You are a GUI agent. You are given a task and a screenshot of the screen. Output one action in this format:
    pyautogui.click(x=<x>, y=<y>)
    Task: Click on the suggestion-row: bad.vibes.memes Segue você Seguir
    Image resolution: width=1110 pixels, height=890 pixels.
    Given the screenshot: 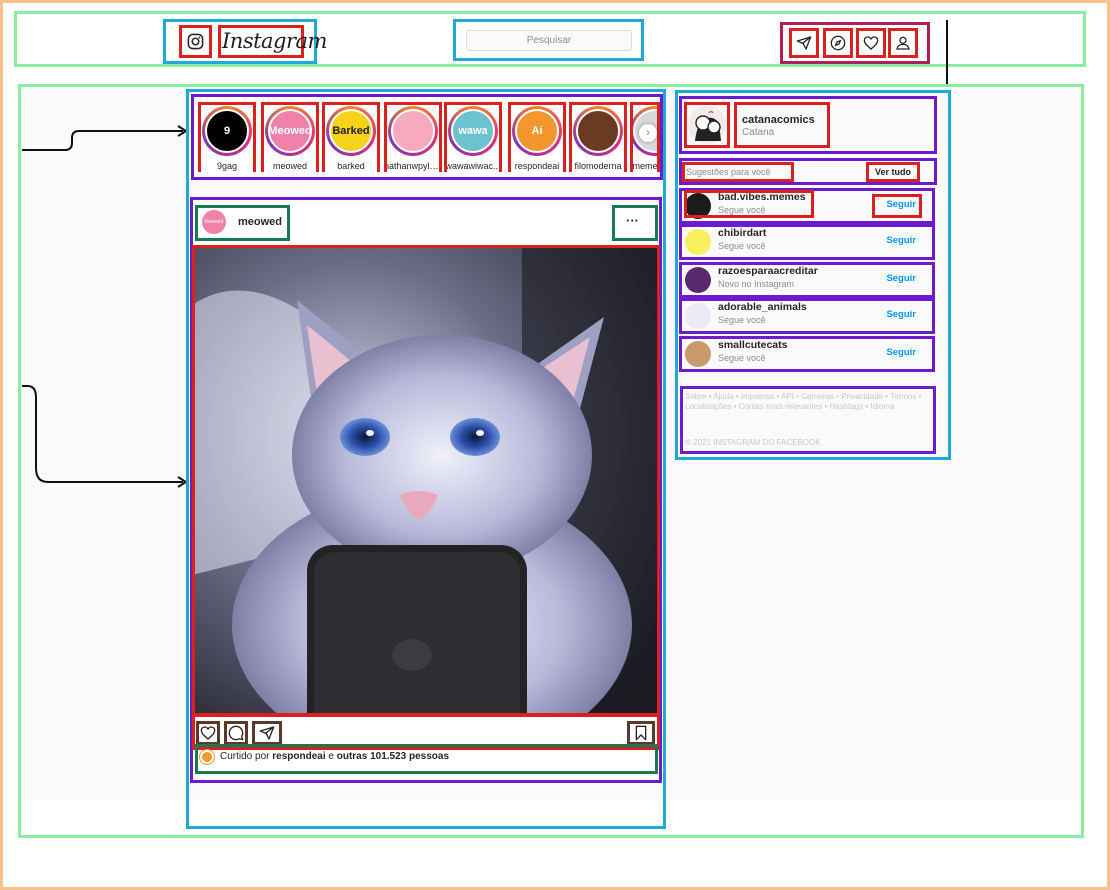 What is the action you would take?
    pyautogui.click(x=807, y=206)
    